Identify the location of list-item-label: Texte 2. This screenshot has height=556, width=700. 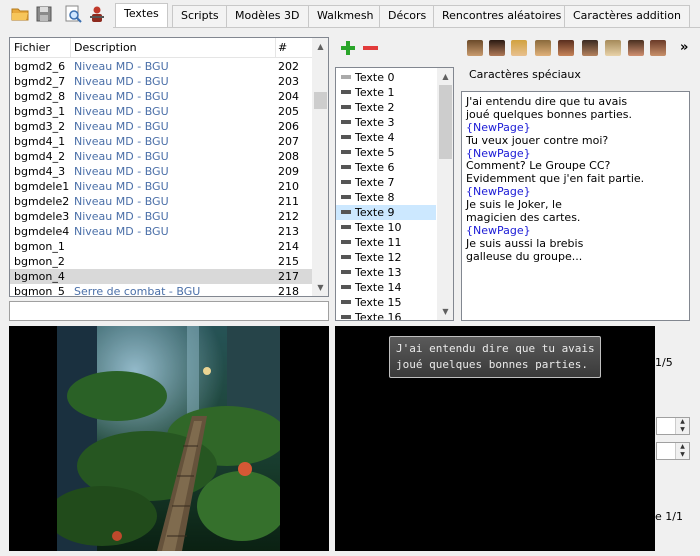
(375, 107).